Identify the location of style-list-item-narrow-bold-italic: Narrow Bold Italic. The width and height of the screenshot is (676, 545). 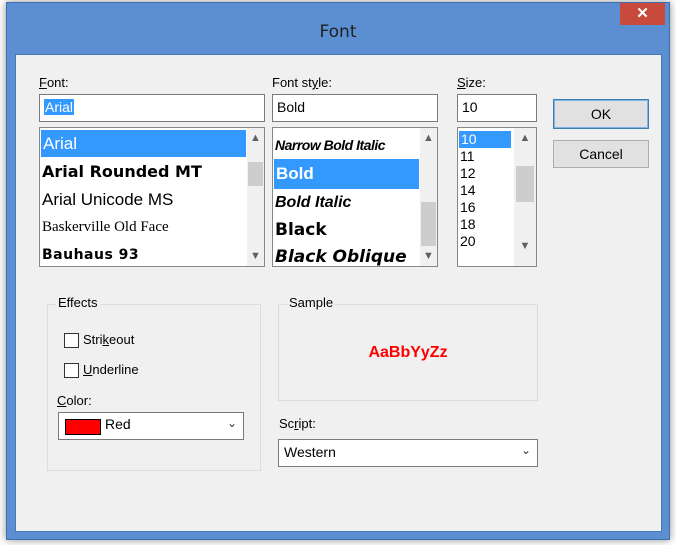
(330, 145).